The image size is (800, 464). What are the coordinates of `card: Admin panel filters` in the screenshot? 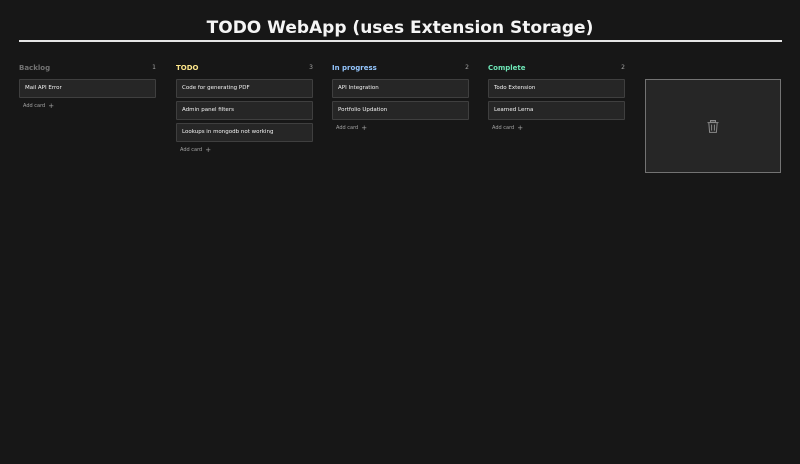 It's located at (244, 110).